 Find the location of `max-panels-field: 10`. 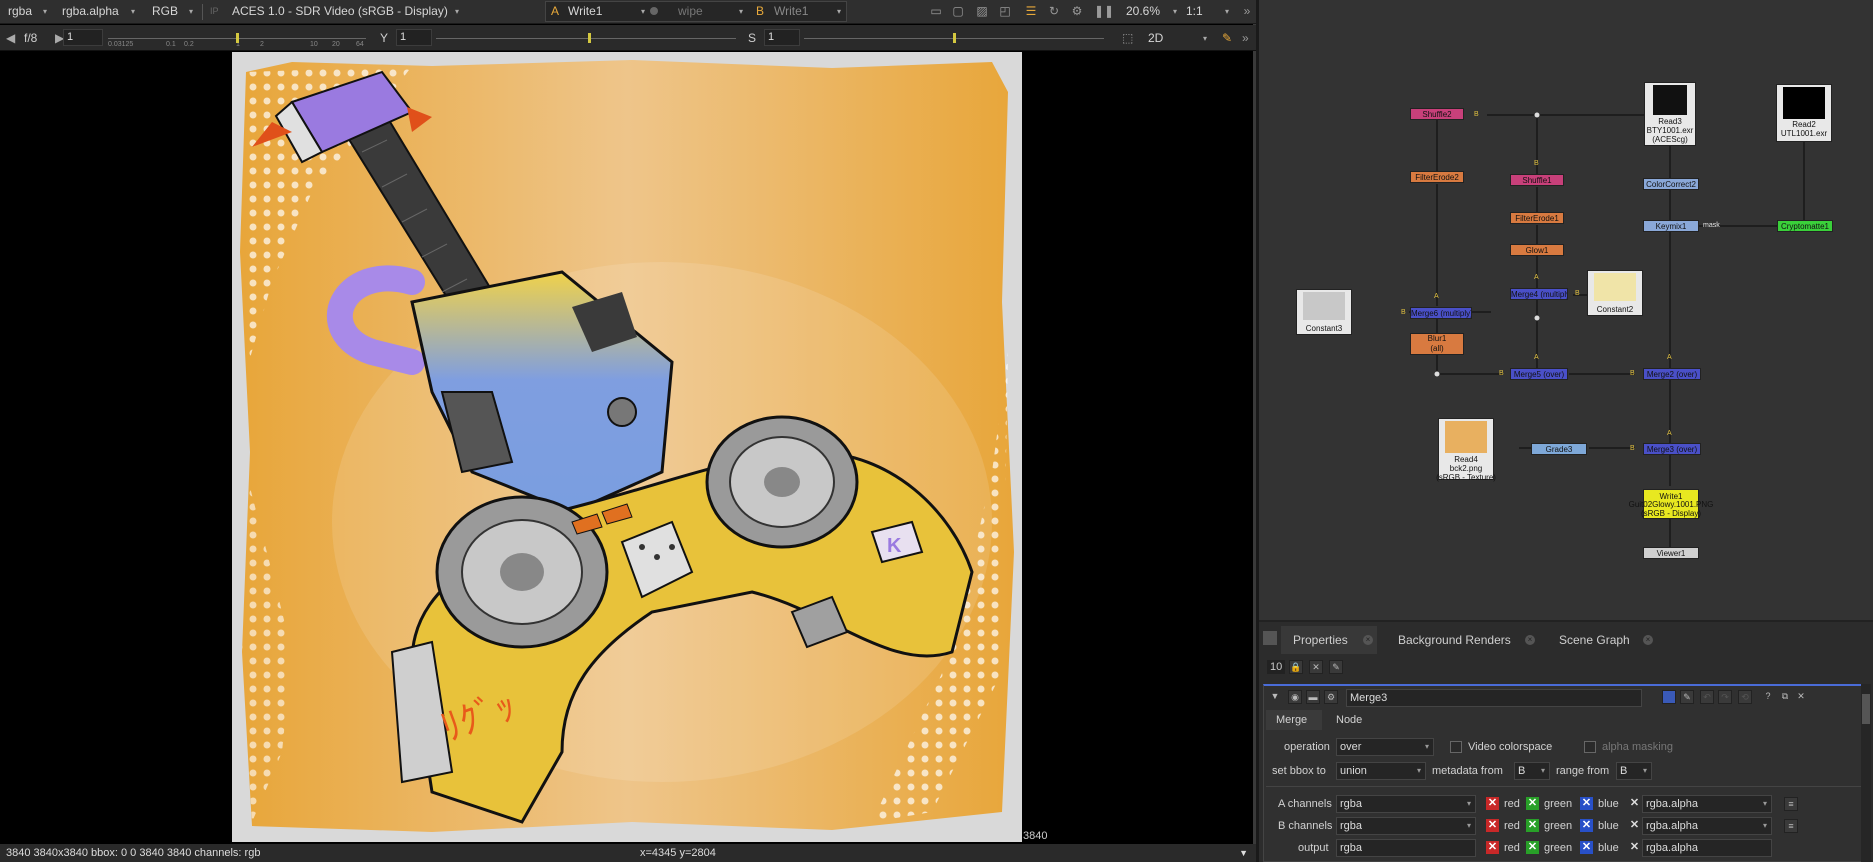

max-panels-field: 10 is located at coordinates (1276, 667).